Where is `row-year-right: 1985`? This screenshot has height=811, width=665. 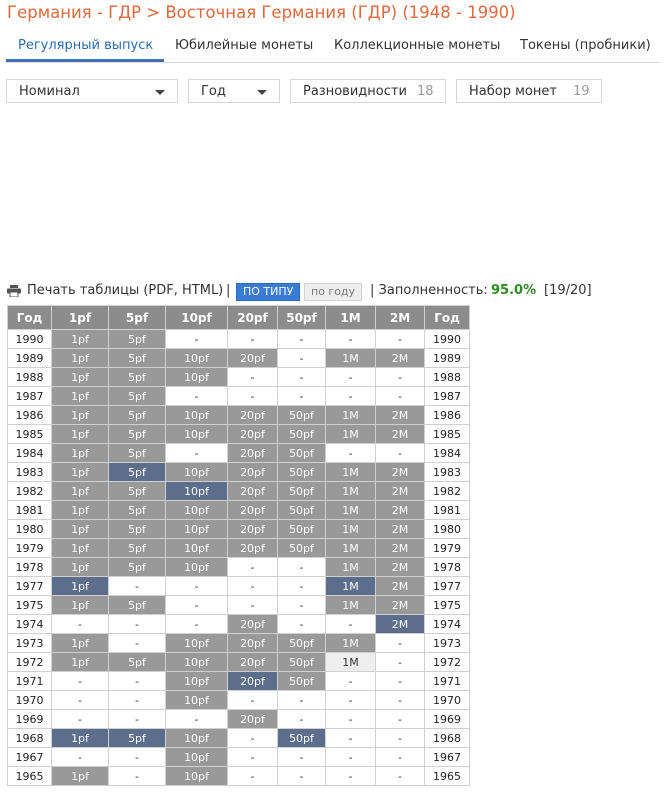
row-year-right: 1985 is located at coordinates (447, 434).